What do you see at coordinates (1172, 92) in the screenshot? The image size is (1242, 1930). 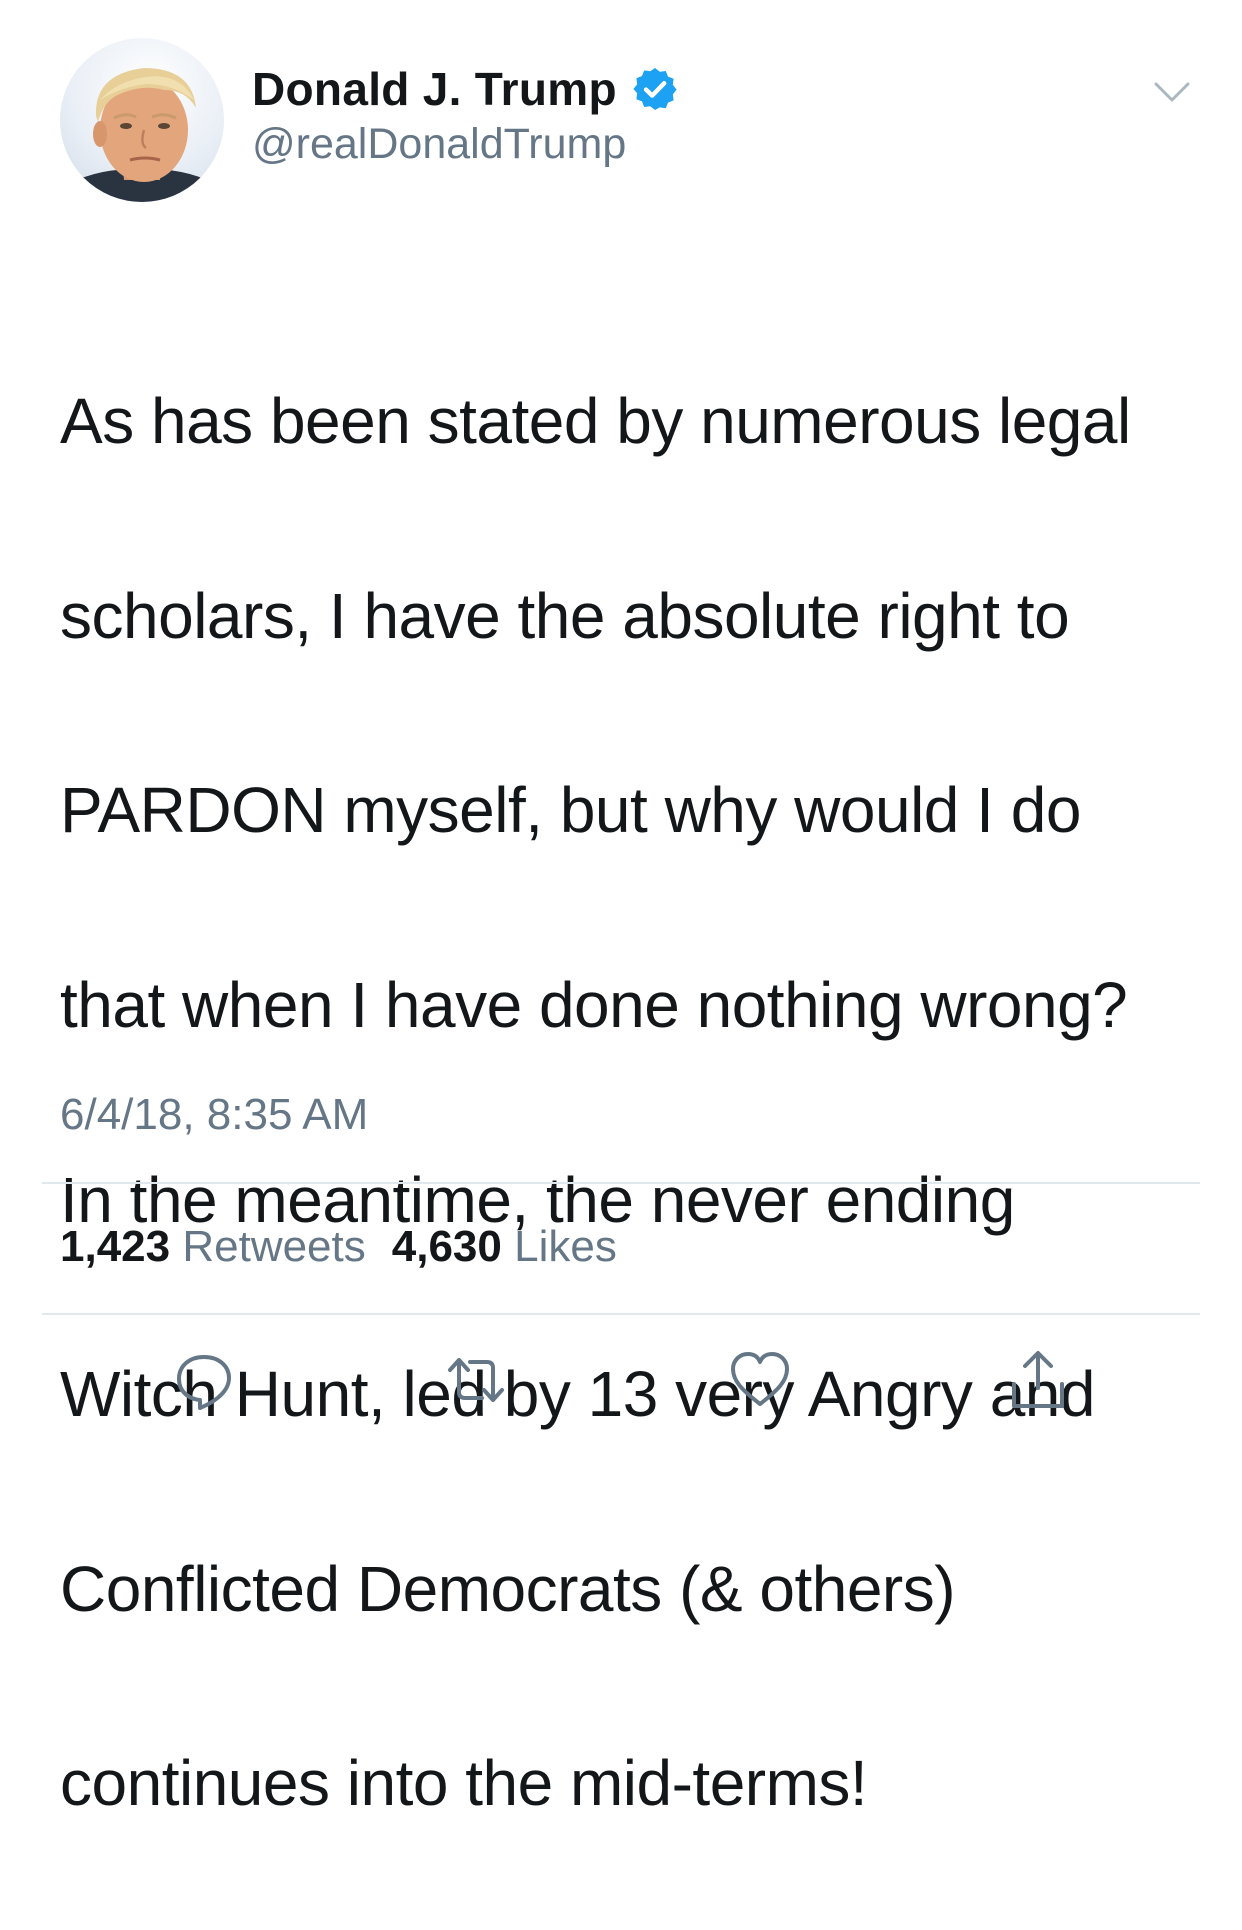 I see `chevron-down-icon` at bounding box center [1172, 92].